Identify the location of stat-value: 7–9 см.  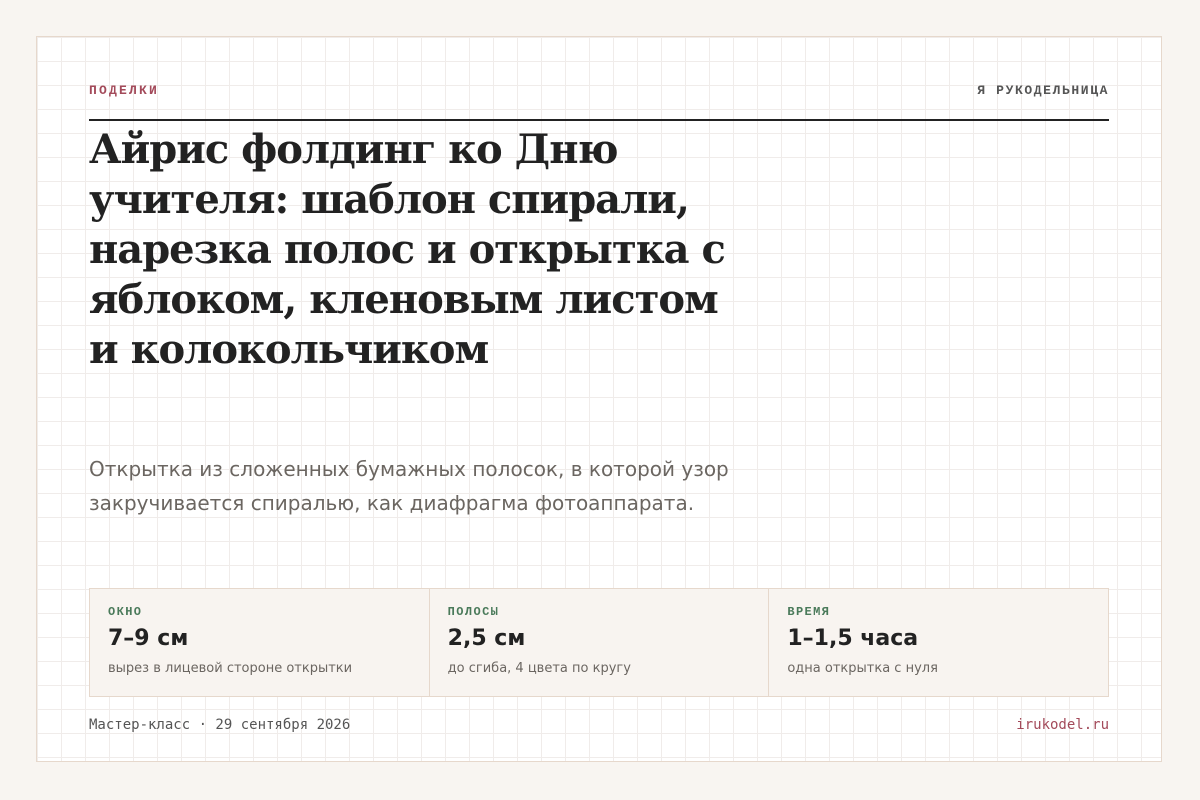
(148, 638).